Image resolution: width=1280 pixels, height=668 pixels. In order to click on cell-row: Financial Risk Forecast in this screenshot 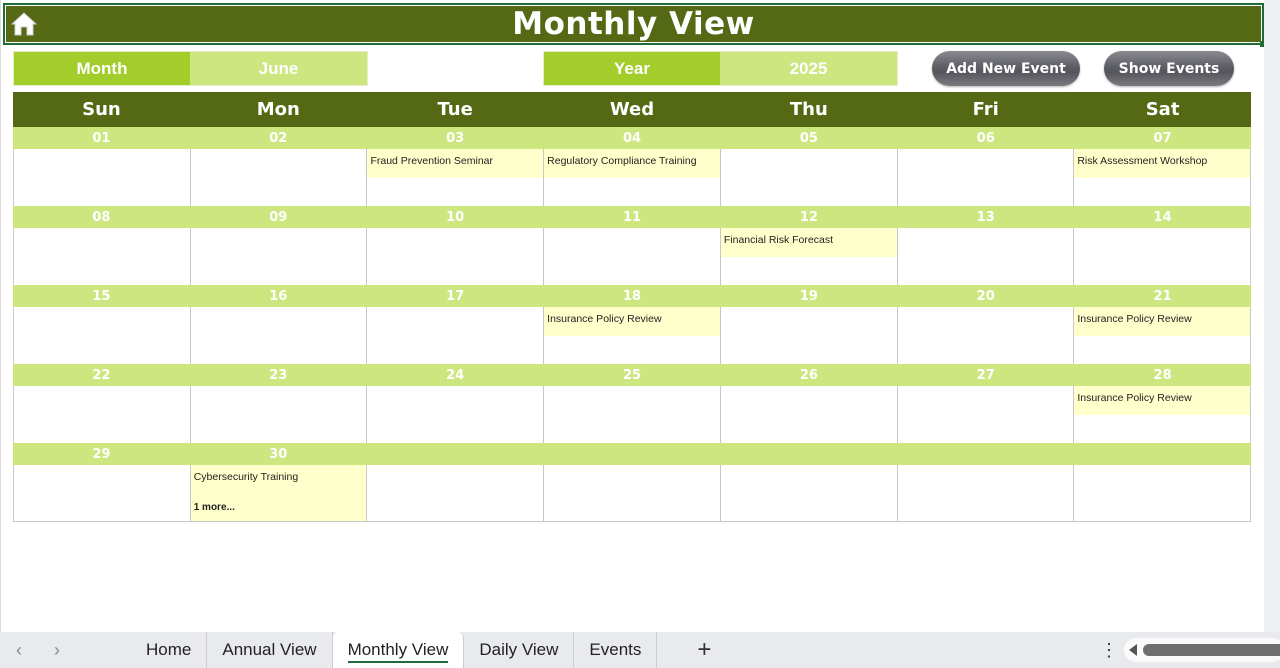, I will do `click(632, 256)`.